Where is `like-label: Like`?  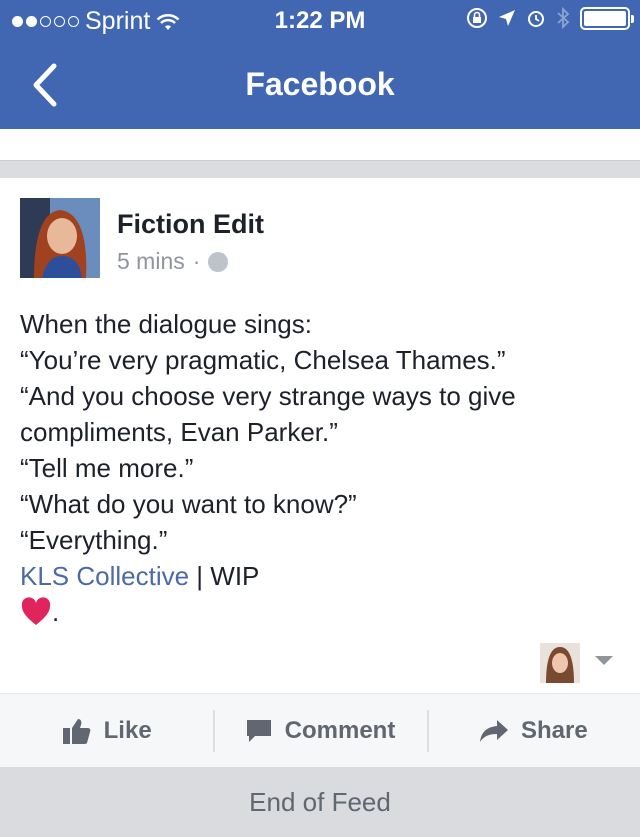
like-label: Like is located at coordinates (127, 730).